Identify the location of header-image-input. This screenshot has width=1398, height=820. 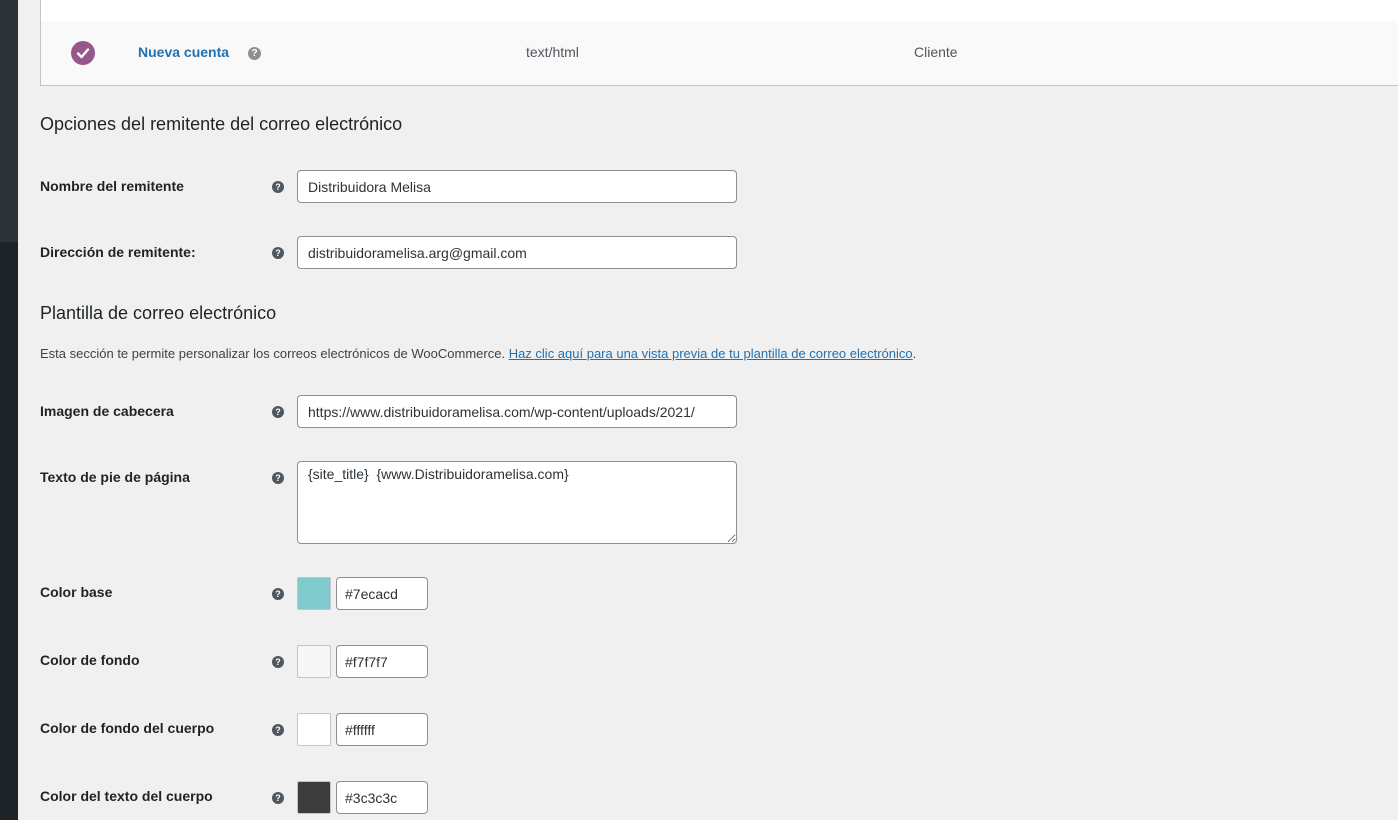
(517, 411).